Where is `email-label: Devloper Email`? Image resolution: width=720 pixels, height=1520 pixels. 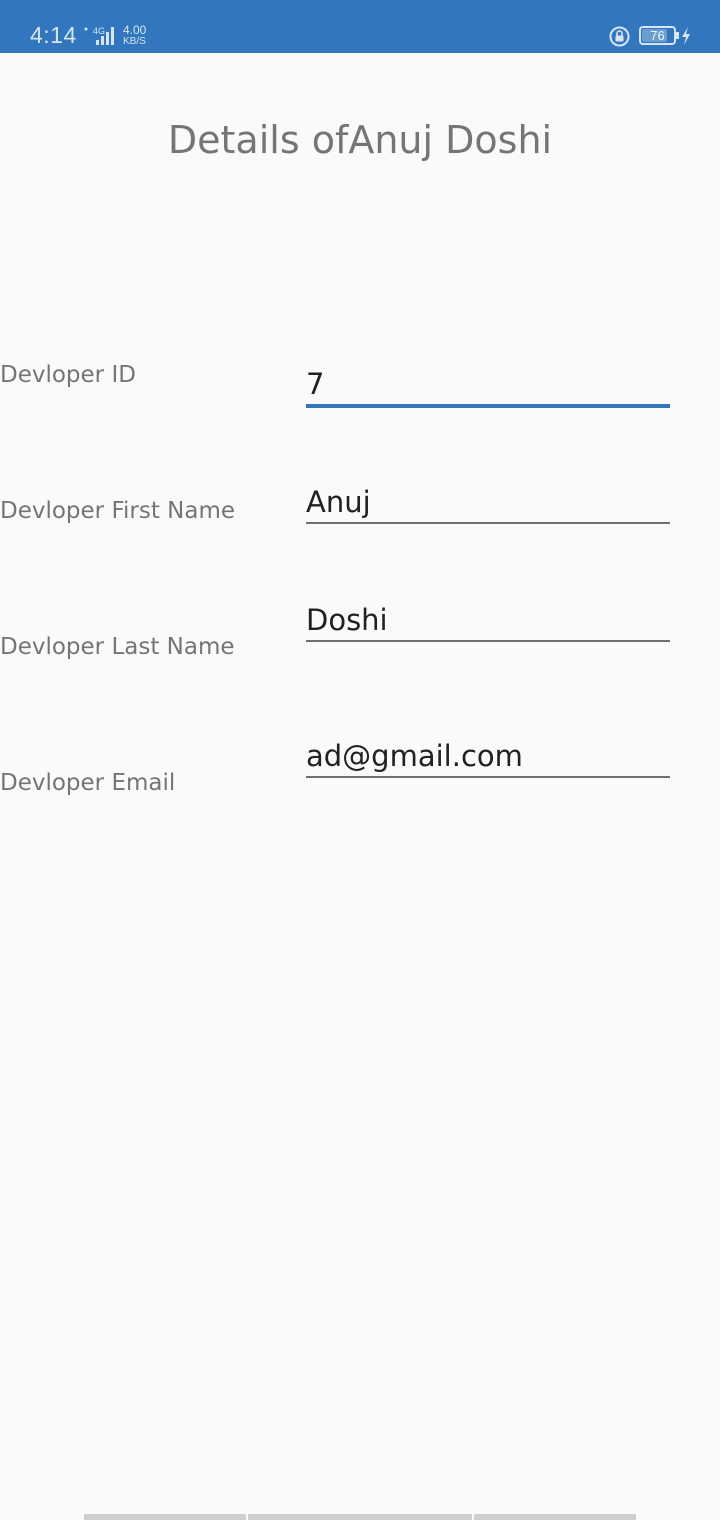
email-label: Devloper Email is located at coordinates (88, 783).